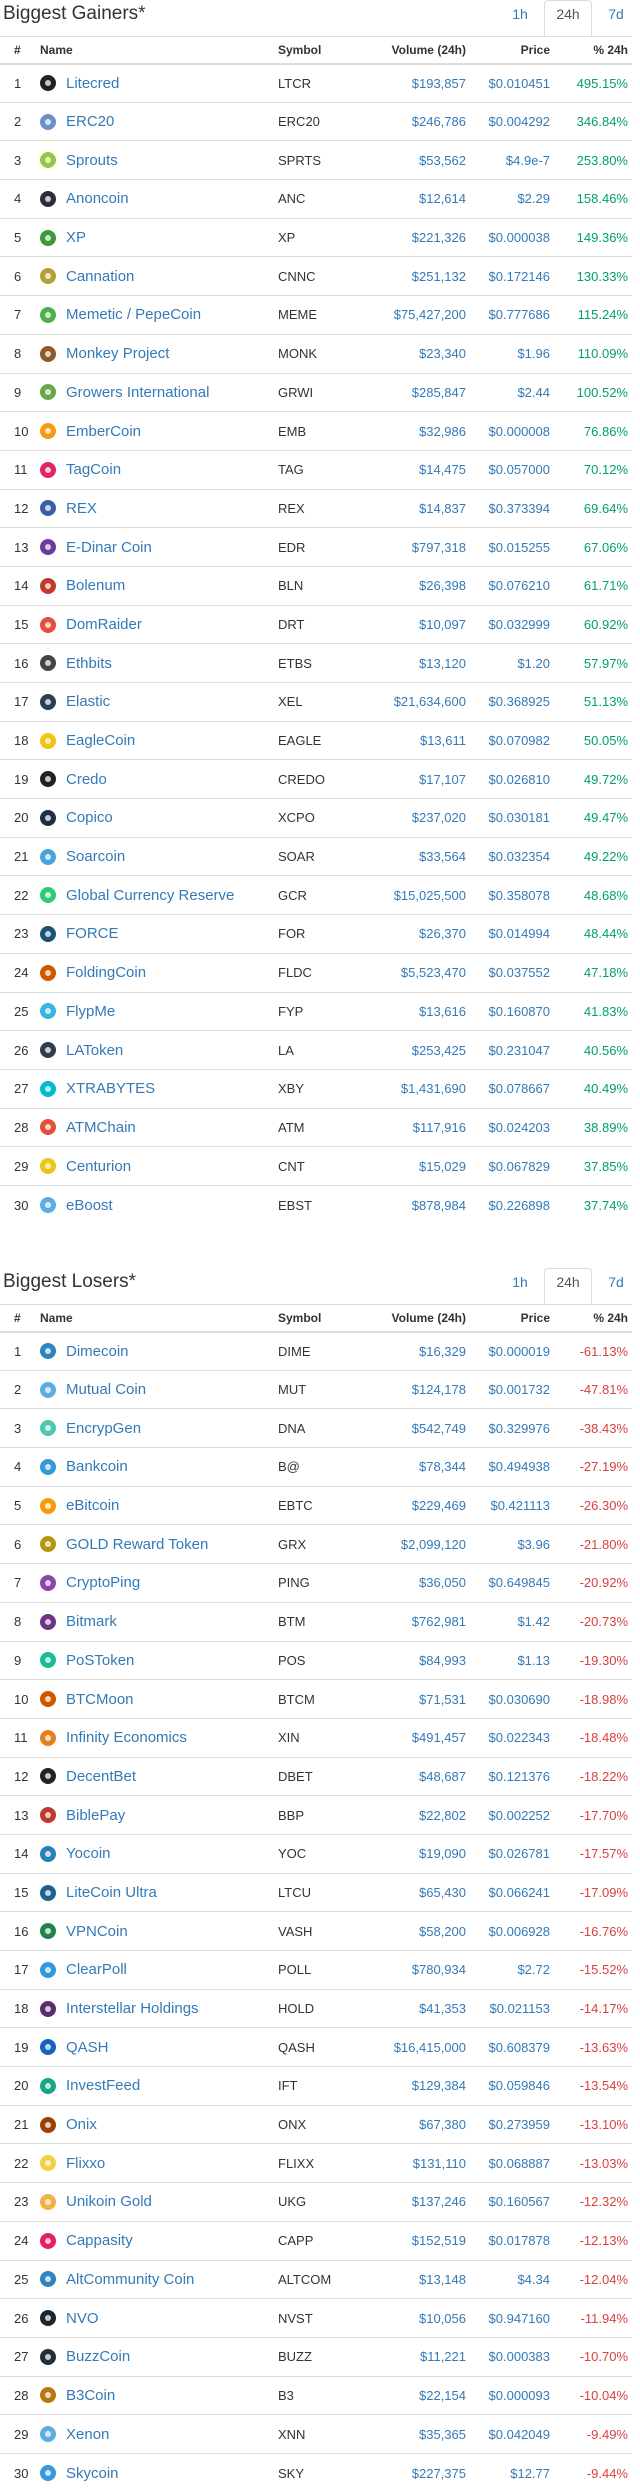  What do you see at coordinates (90, 2395) in the screenshot?
I see `coin-name-link: B3Coin` at bounding box center [90, 2395].